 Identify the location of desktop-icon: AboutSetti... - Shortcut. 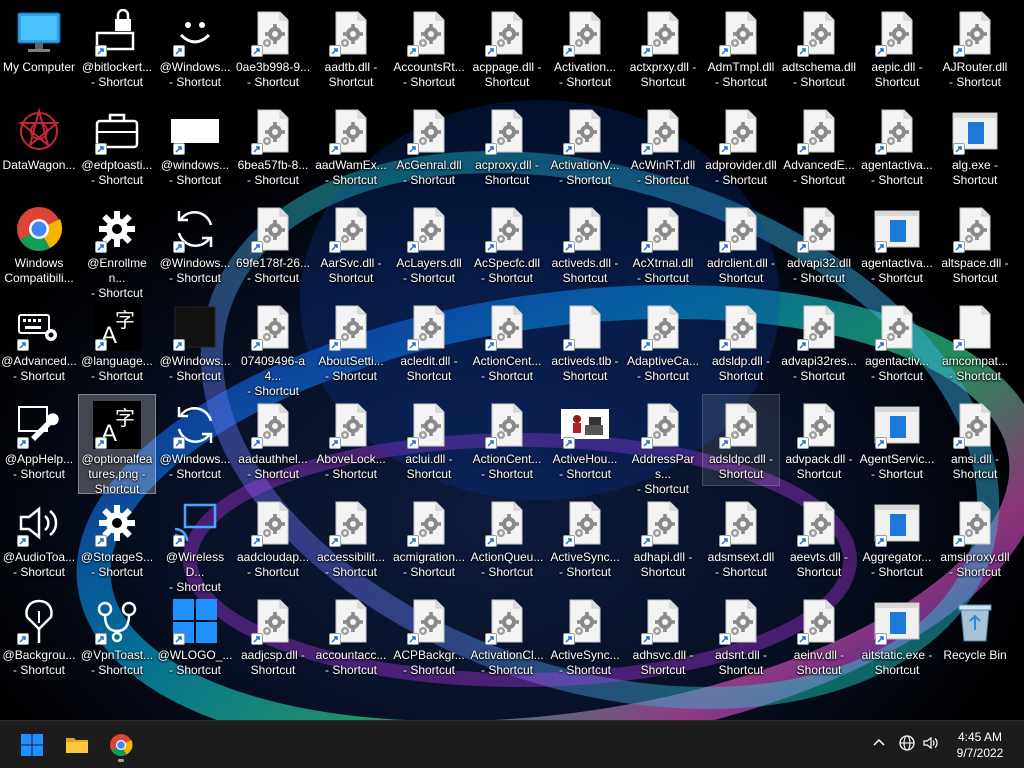
(351, 342).